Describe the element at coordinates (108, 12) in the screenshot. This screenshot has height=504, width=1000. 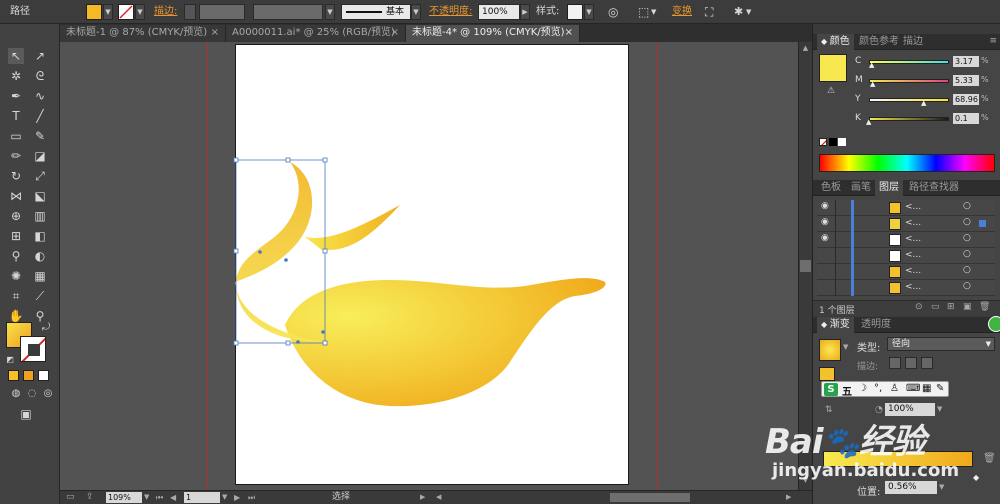
I see `fill-dropdown-icon: ▼` at that location.